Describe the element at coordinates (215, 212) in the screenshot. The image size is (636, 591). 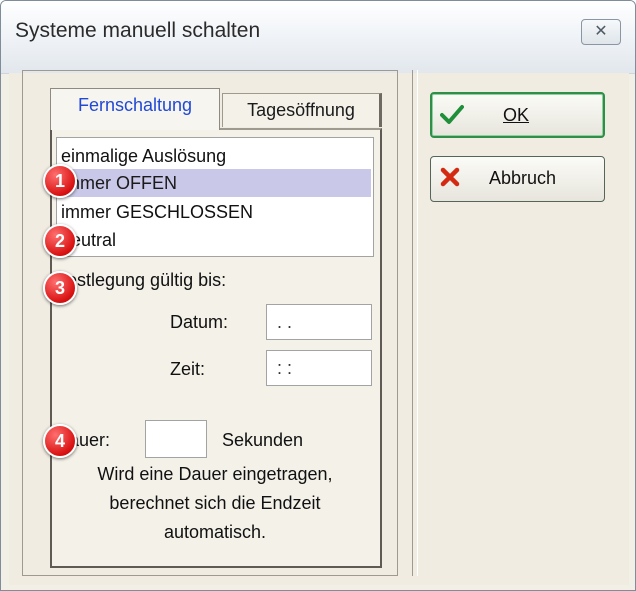
I see `list-item: immer GESCHLOSSEN` at that location.